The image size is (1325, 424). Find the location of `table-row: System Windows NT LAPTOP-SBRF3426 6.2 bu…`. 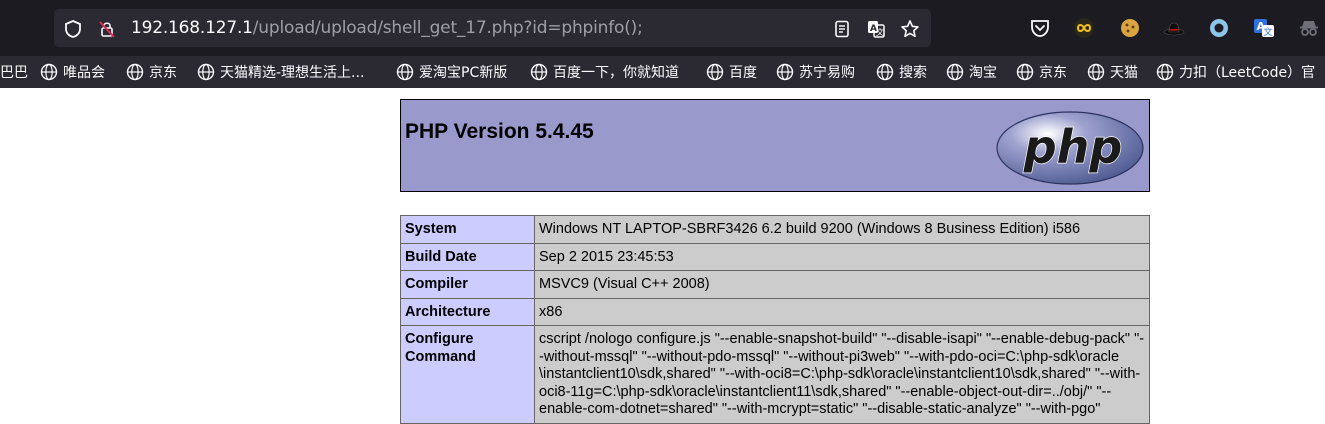

table-row: System Windows NT LAPTOP-SBRF3426 6.2 bu… is located at coordinates (775, 229).